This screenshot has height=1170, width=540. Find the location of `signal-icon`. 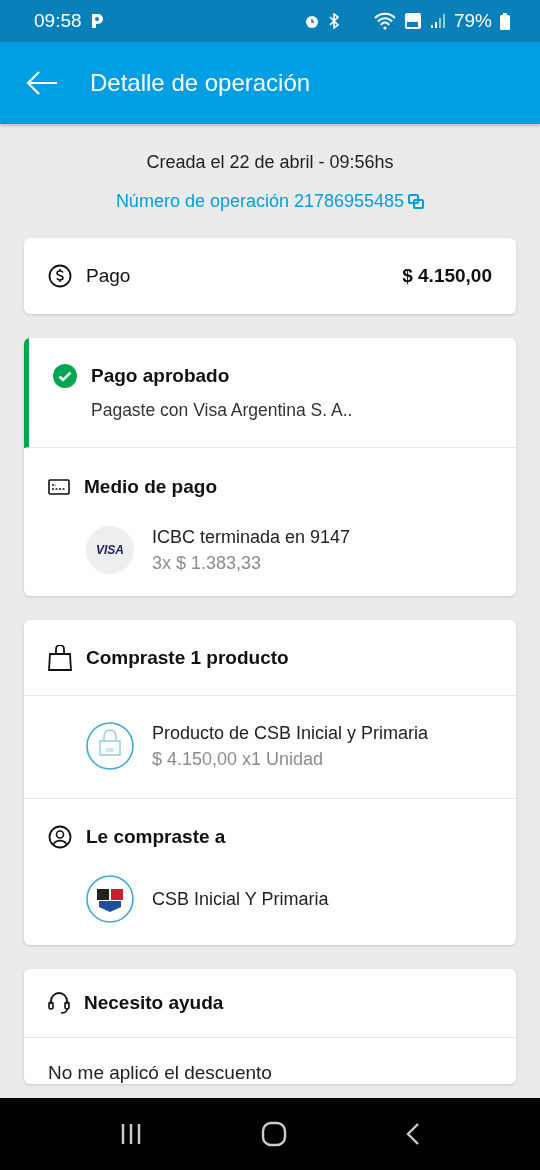

signal-icon is located at coordinates (437, 21).